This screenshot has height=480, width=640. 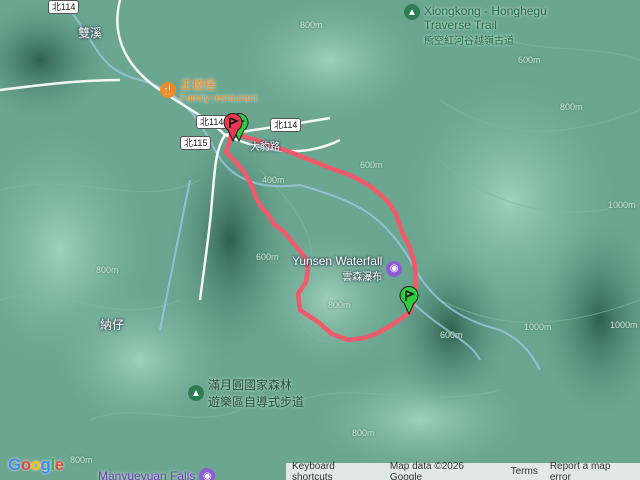 I want to click on map-data-attribution: Map data ©2026 Google, so click(x=426, y=470).